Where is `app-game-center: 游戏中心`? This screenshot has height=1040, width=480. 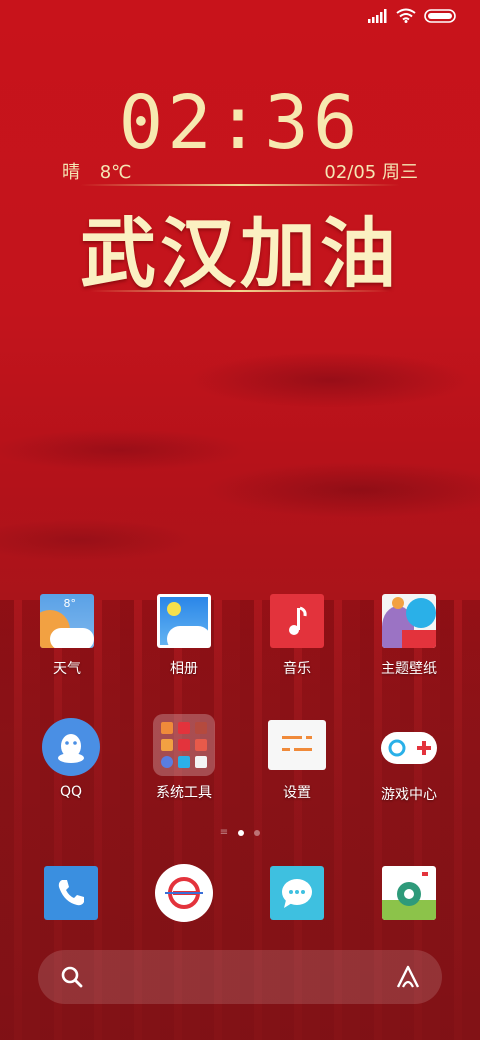
app-game-center: 游戏中心 is located at coordinates (409, 761).